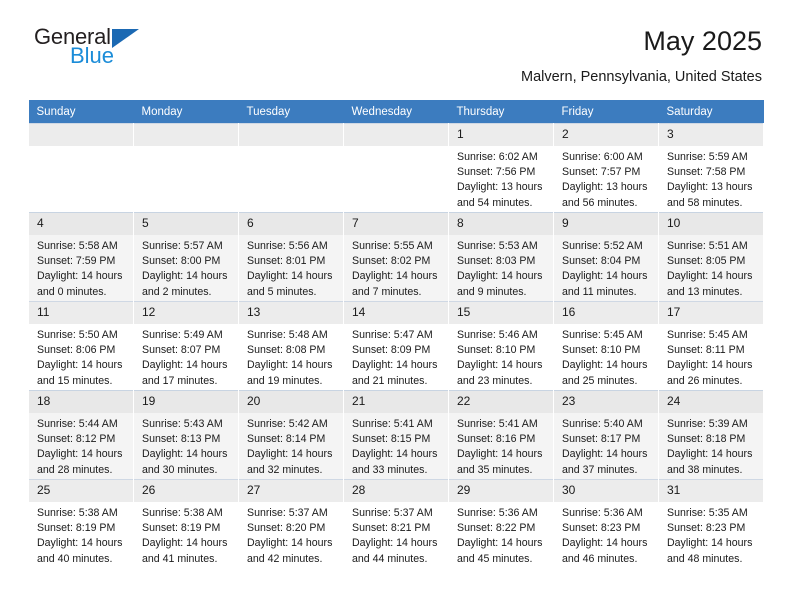  I want to click on daylight-text-line2: and 0 minutes., so click(72, 291).